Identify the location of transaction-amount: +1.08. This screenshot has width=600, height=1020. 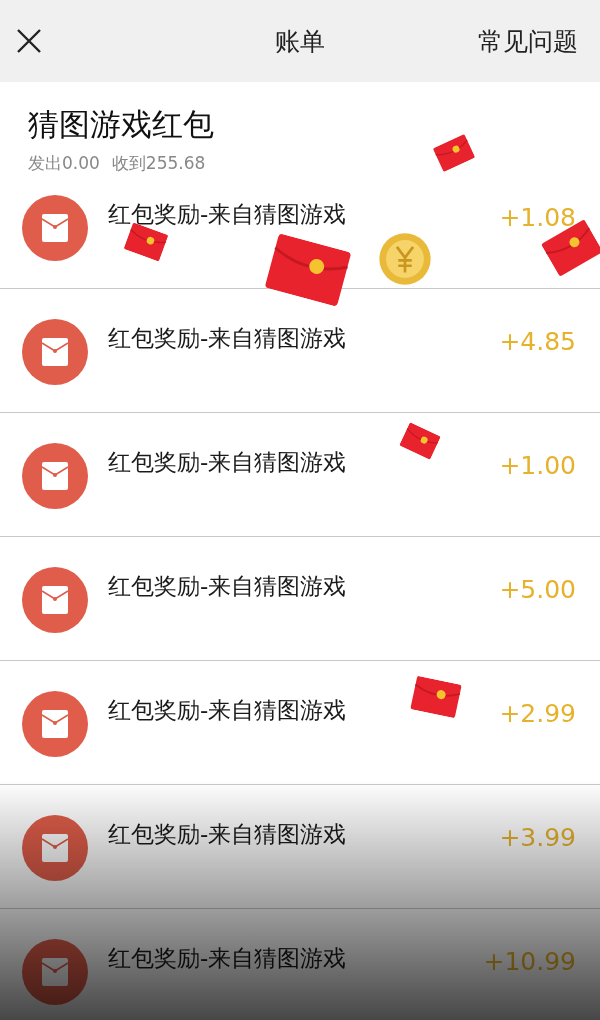
(537, 217).